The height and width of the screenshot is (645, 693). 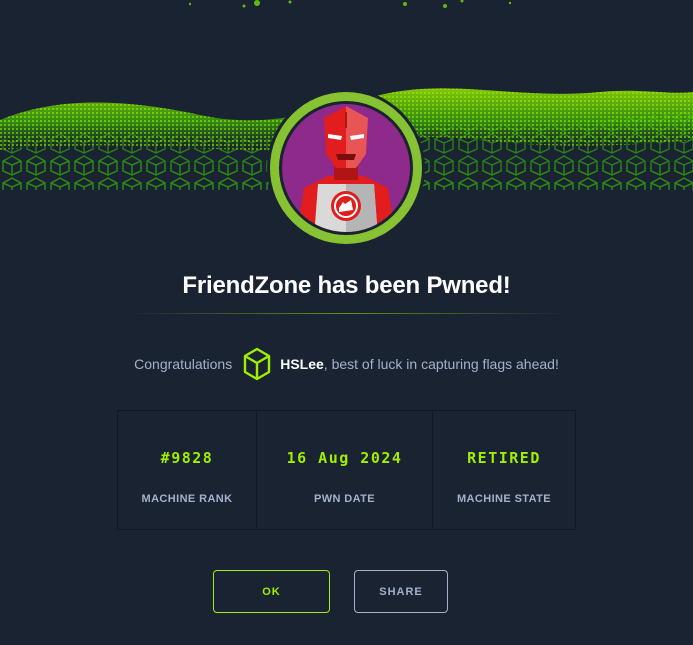 I want to click on machine-state-label: MACHINE STATE, so click(x=503, y=499).